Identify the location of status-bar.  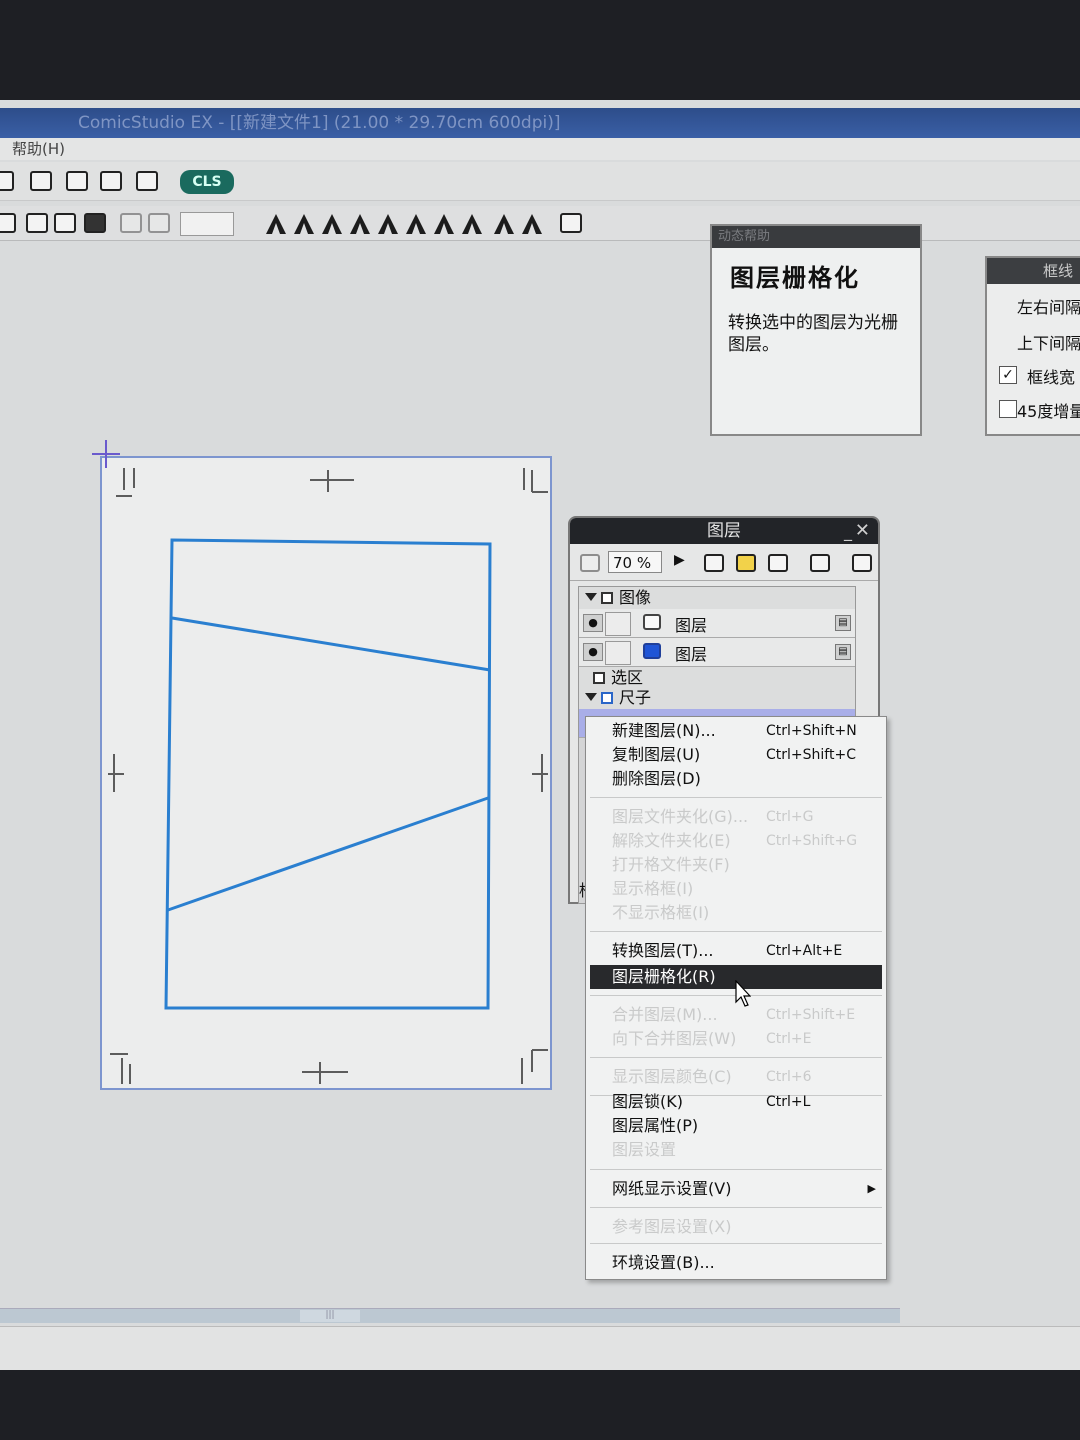
(540, 1348).